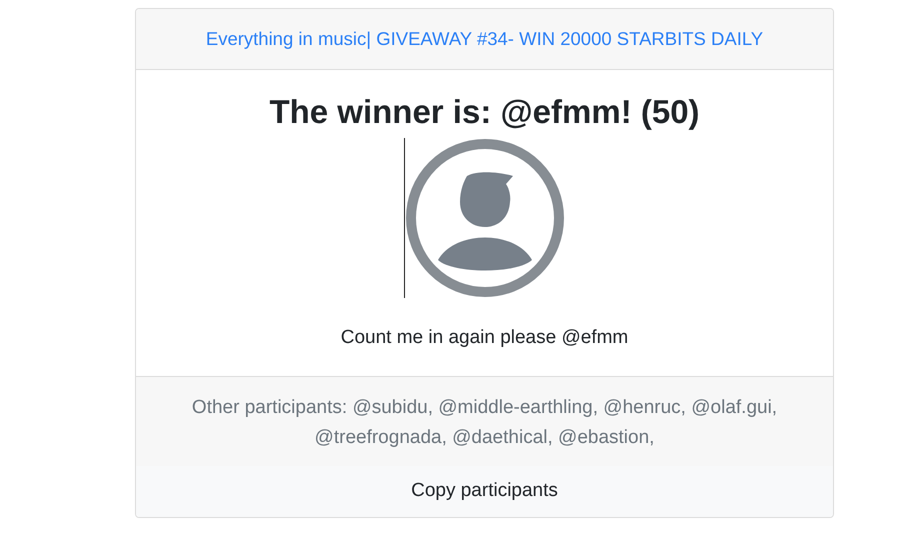 This screenshot has height=557, width=909. What do you see at coordinates (484, 492) in the screenshot?
I see `copy-participants-button: Copy participants` at bounding box center [484, 492].